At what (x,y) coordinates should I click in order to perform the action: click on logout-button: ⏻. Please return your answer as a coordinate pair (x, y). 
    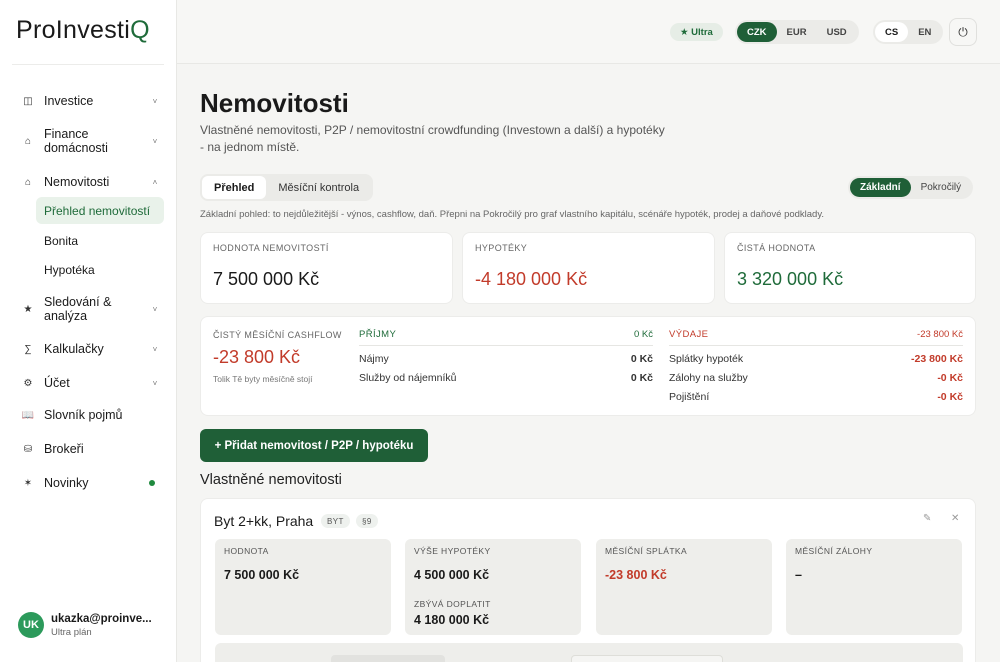
    Looking at the image, I should click on (963, 32).